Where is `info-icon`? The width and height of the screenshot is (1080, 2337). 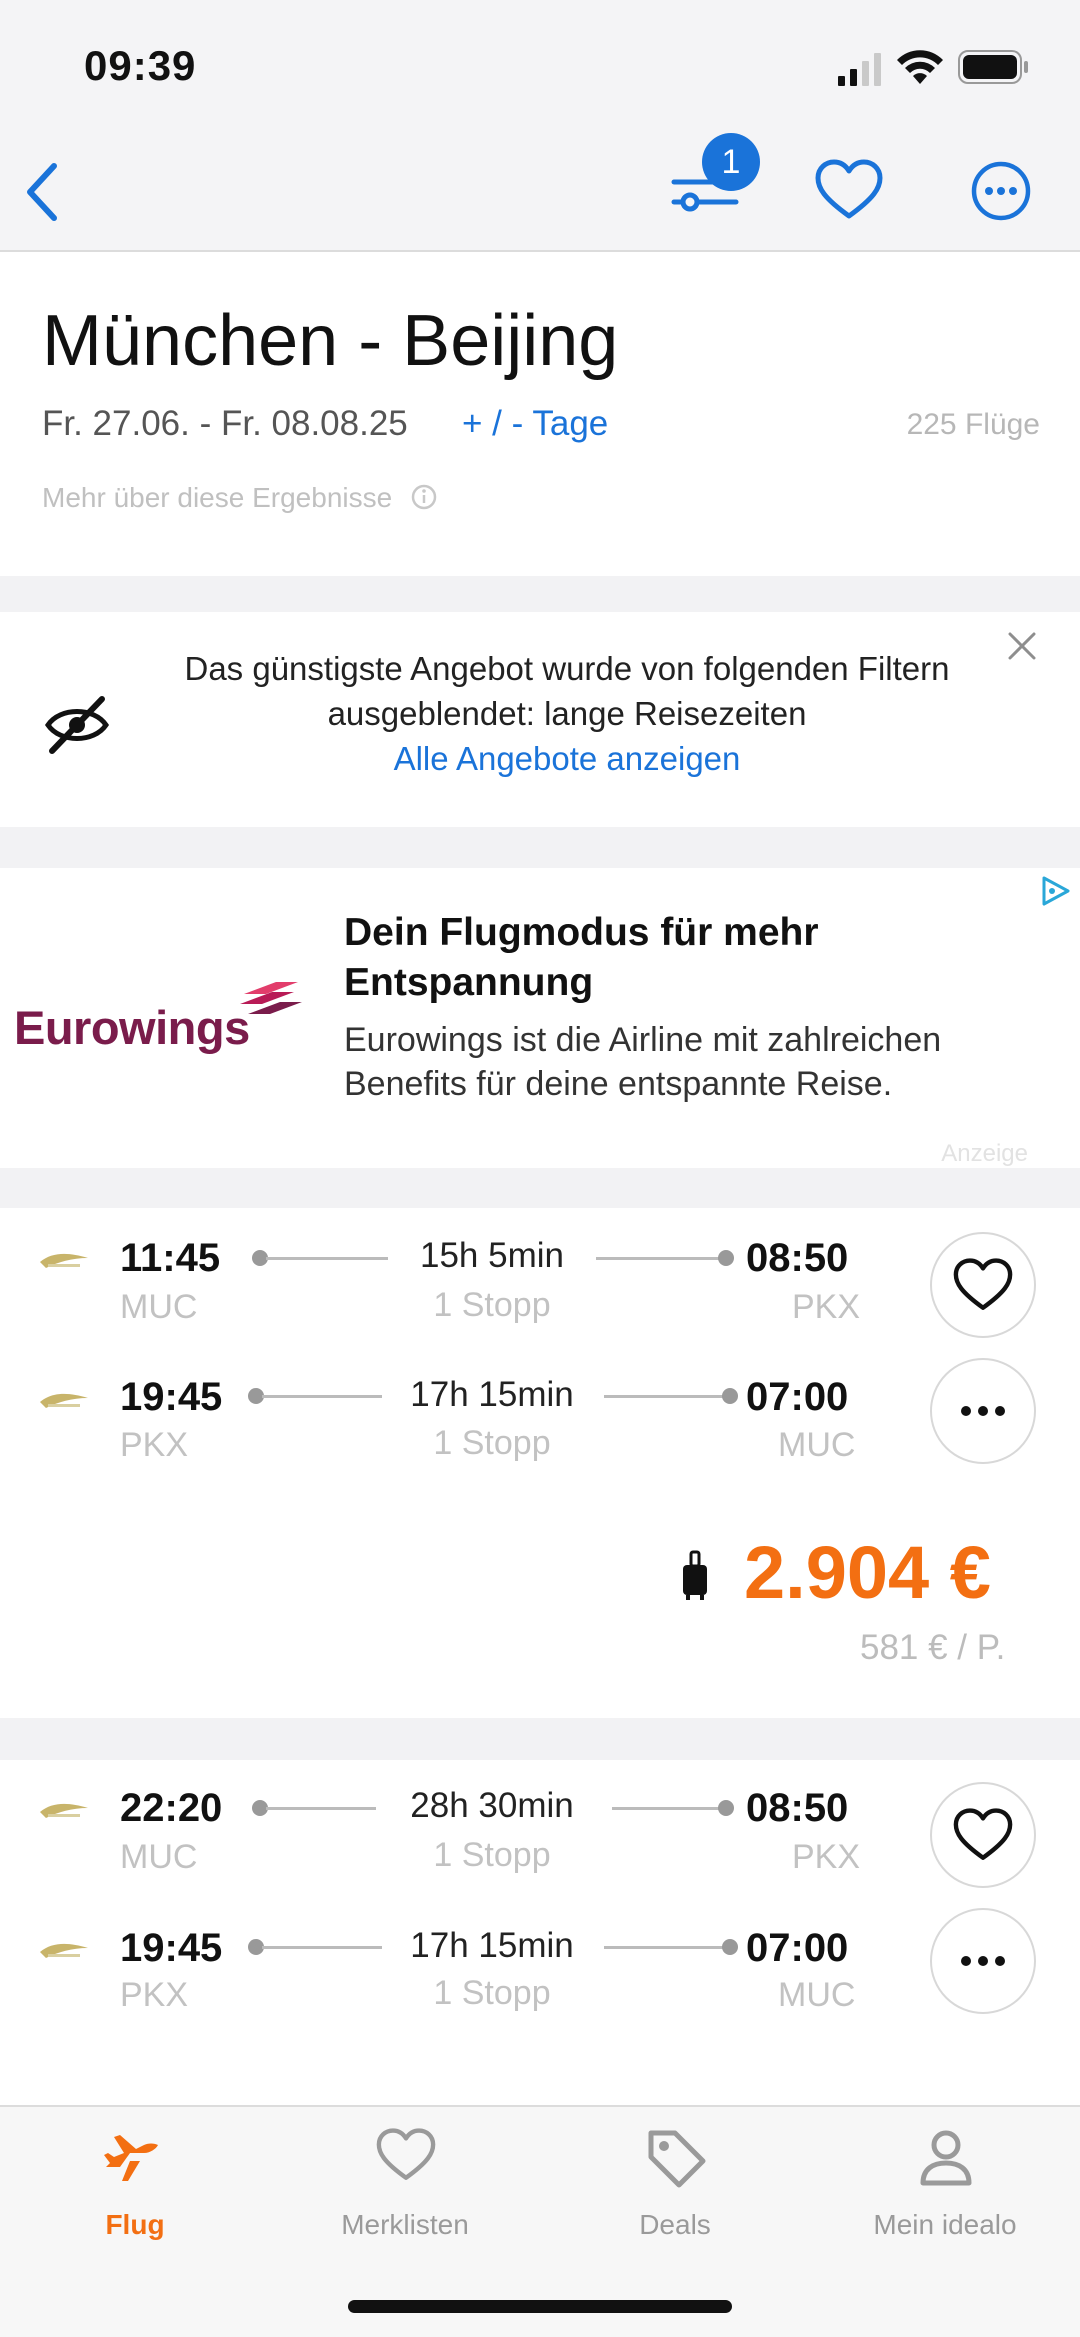 info-icon is located at coordinates (424, 497).